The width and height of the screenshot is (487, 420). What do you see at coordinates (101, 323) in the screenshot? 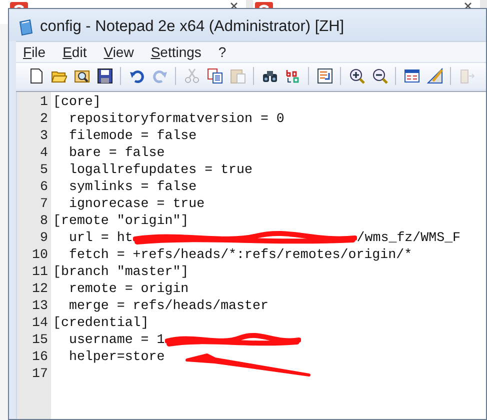
I see `code-text: [credential]` at bounding box center [101, 323].